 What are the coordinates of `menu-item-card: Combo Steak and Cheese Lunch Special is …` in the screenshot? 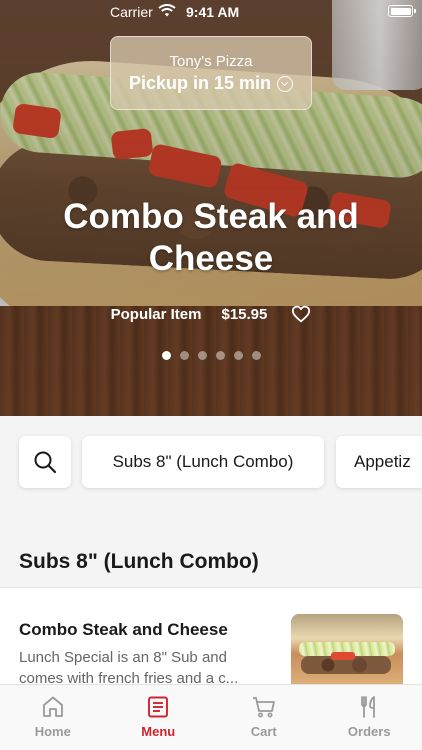 It's located at (211, 636).